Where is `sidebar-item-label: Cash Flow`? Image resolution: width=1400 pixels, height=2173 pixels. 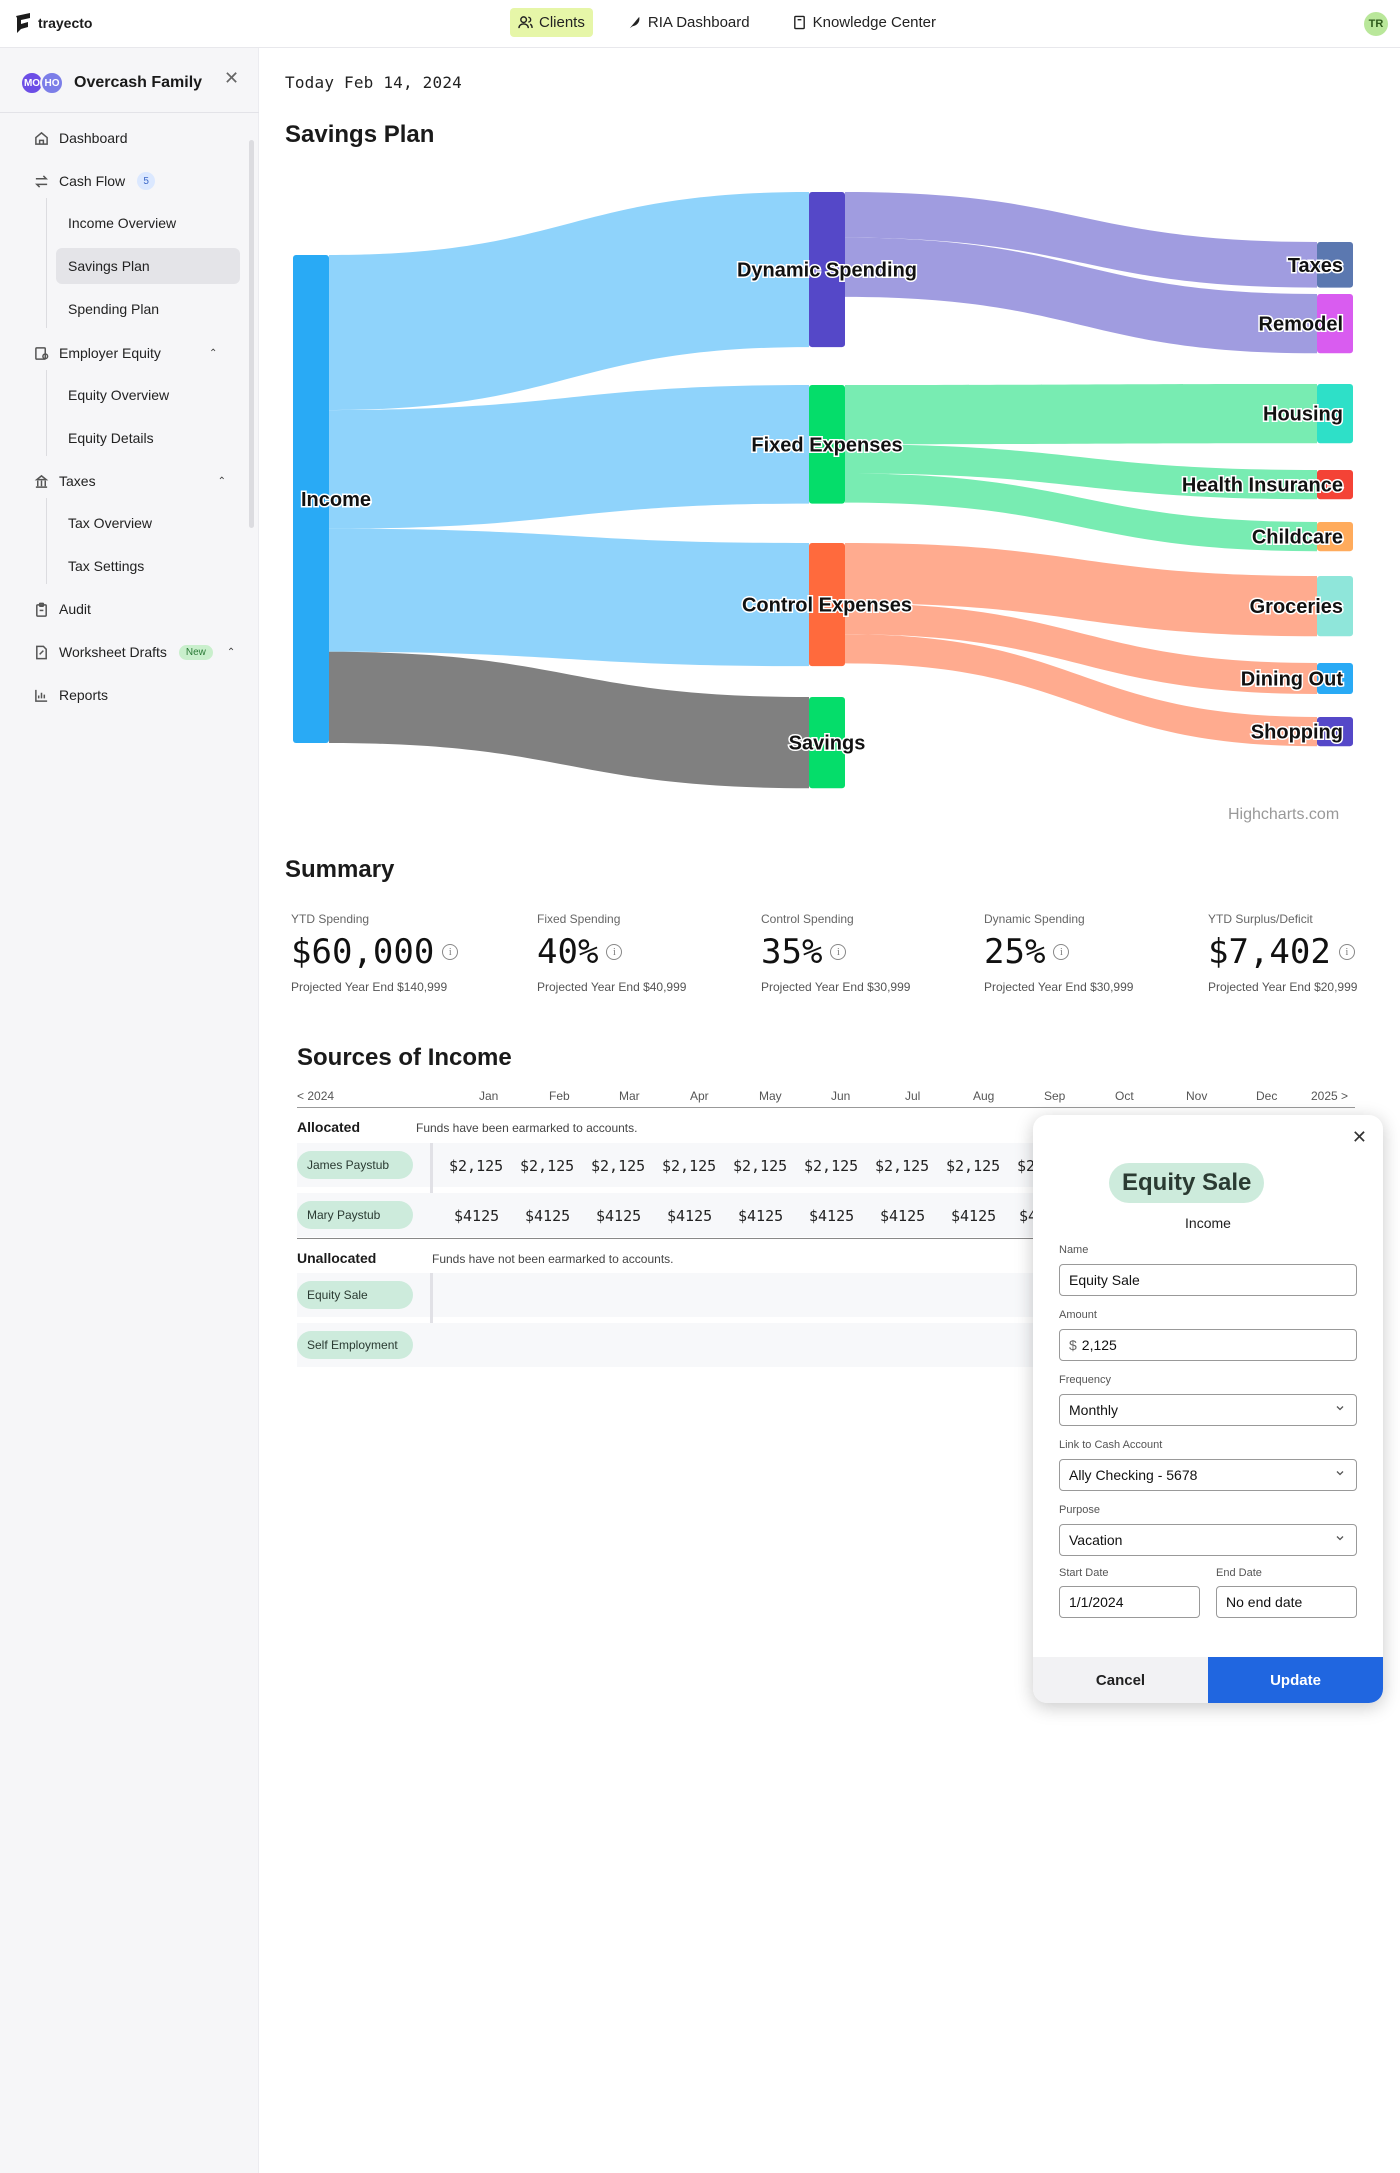
sidebar-item-label: Cash Flow is located at coordinates (92, 181).